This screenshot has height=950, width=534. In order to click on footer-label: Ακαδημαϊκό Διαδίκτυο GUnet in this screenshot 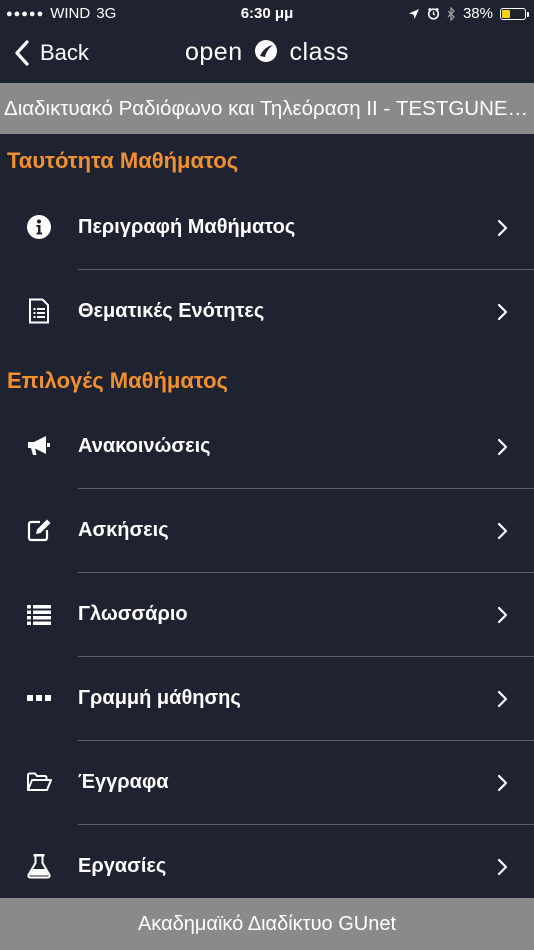, I will do `click(267, 924)`.